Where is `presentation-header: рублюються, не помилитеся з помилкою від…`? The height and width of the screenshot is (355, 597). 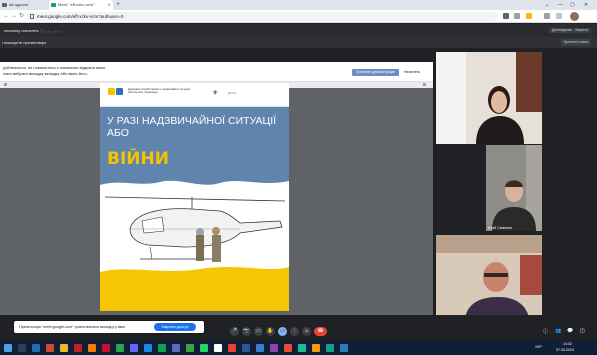 presentation-header: рублюються, не помилитеся з помилкою від… is located at coordinates (216, 72).